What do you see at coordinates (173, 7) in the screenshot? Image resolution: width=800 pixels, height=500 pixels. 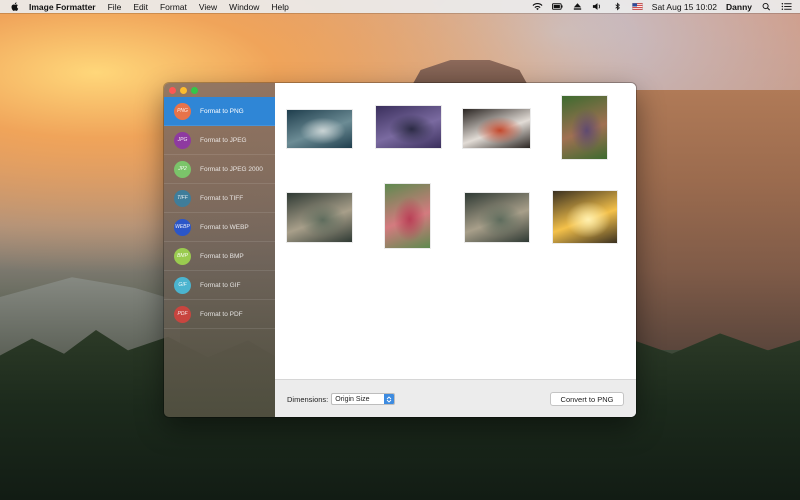 I see `menu-format: Format` at bounding box center [173, 7].